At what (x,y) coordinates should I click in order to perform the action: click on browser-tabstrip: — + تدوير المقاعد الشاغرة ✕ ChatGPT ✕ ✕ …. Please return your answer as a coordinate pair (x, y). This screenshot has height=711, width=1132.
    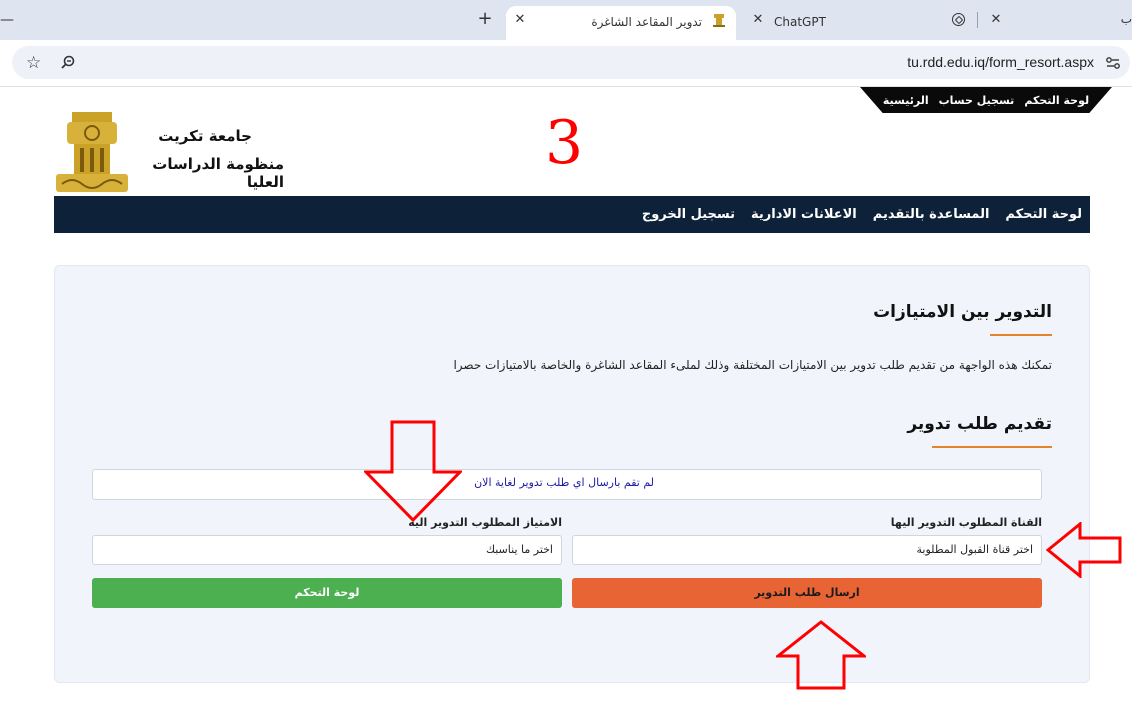
    Looking at the image, I should click on (566, 20).